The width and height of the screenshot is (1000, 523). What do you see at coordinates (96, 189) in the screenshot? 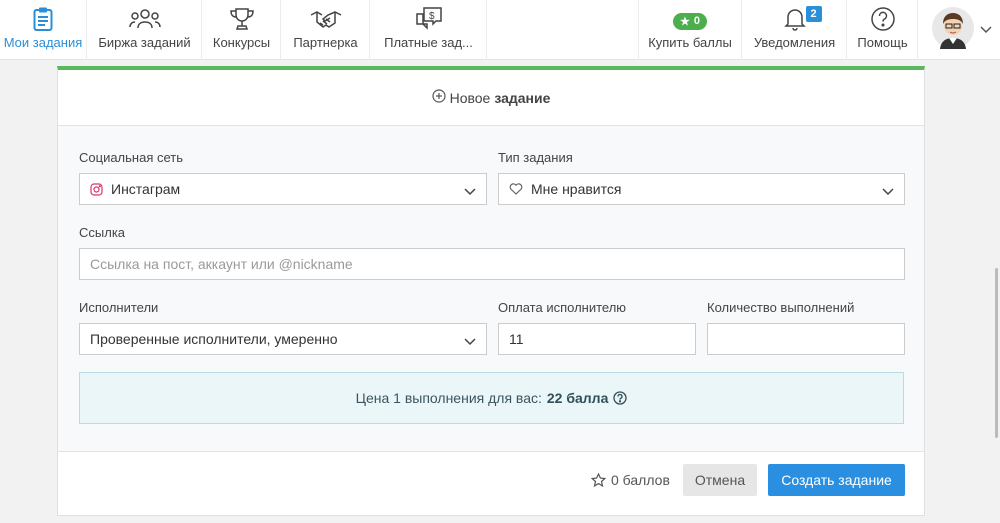
I see `instagram-icon` at bounding box center [96, 189].